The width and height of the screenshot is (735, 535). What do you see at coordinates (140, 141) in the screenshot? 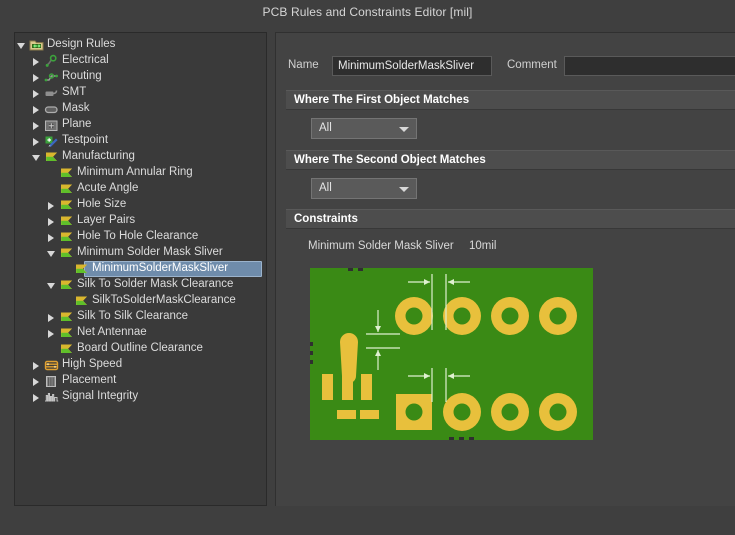
I see `tree-item-testpoint: Testpoint` at bounding box center [140, 141].